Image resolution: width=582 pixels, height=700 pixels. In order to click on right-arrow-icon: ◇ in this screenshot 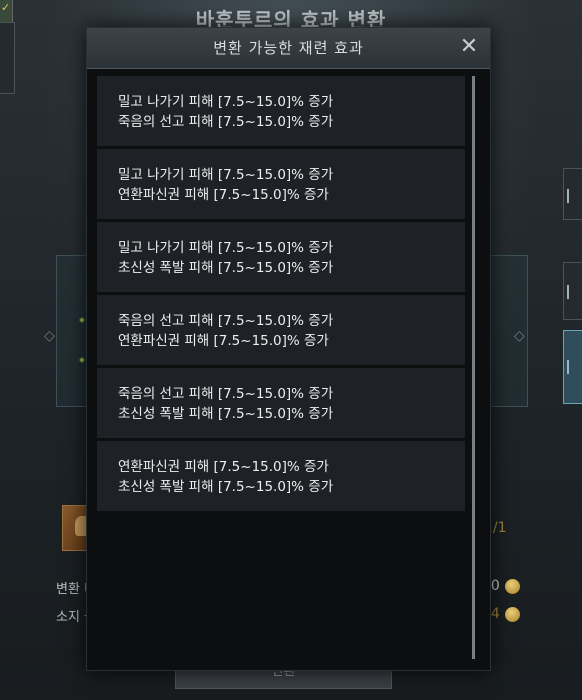, I will do `click(519, 336)`.